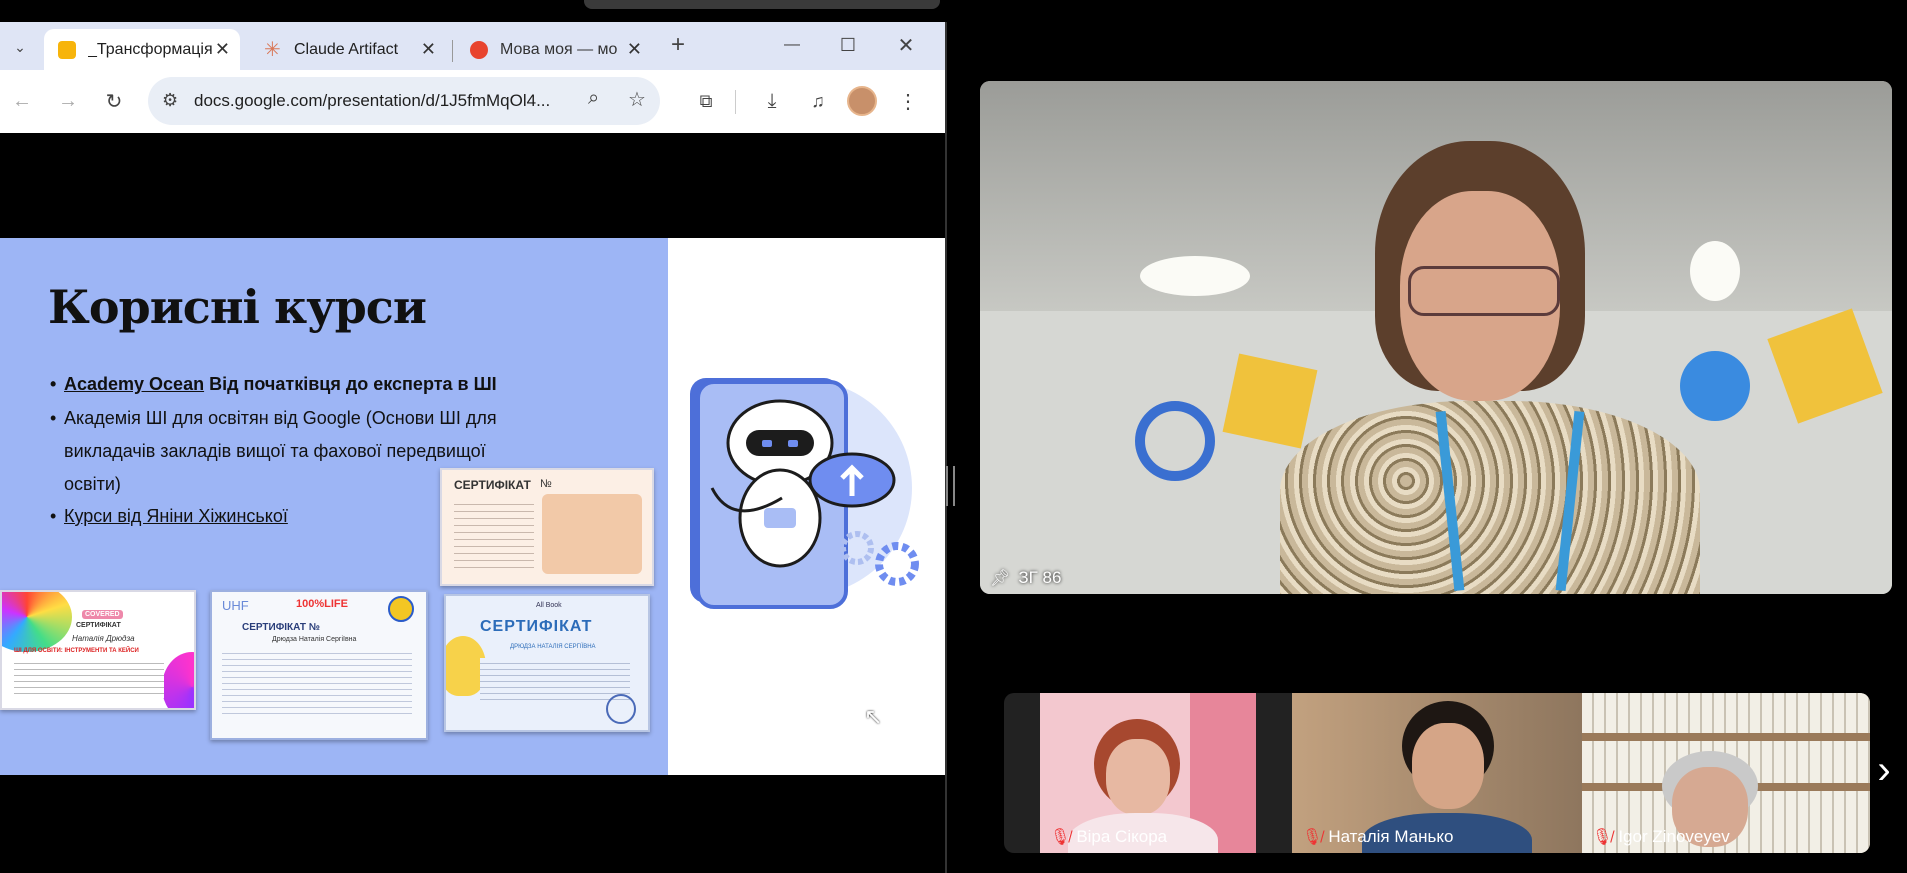 The height and width of the screenshot is (873, 1907). I want to click on download-icon: ⤓, so click(772, 100).